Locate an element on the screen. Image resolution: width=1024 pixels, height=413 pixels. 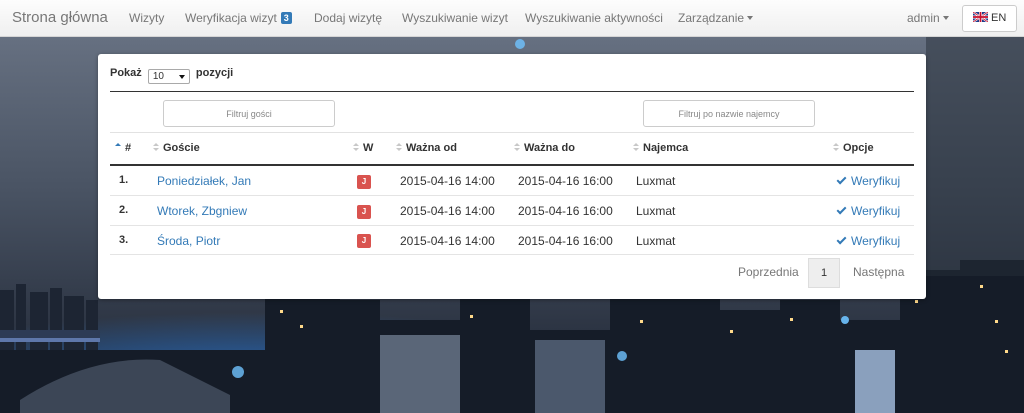
row-number: 2. is located at coordinates (124, 210).